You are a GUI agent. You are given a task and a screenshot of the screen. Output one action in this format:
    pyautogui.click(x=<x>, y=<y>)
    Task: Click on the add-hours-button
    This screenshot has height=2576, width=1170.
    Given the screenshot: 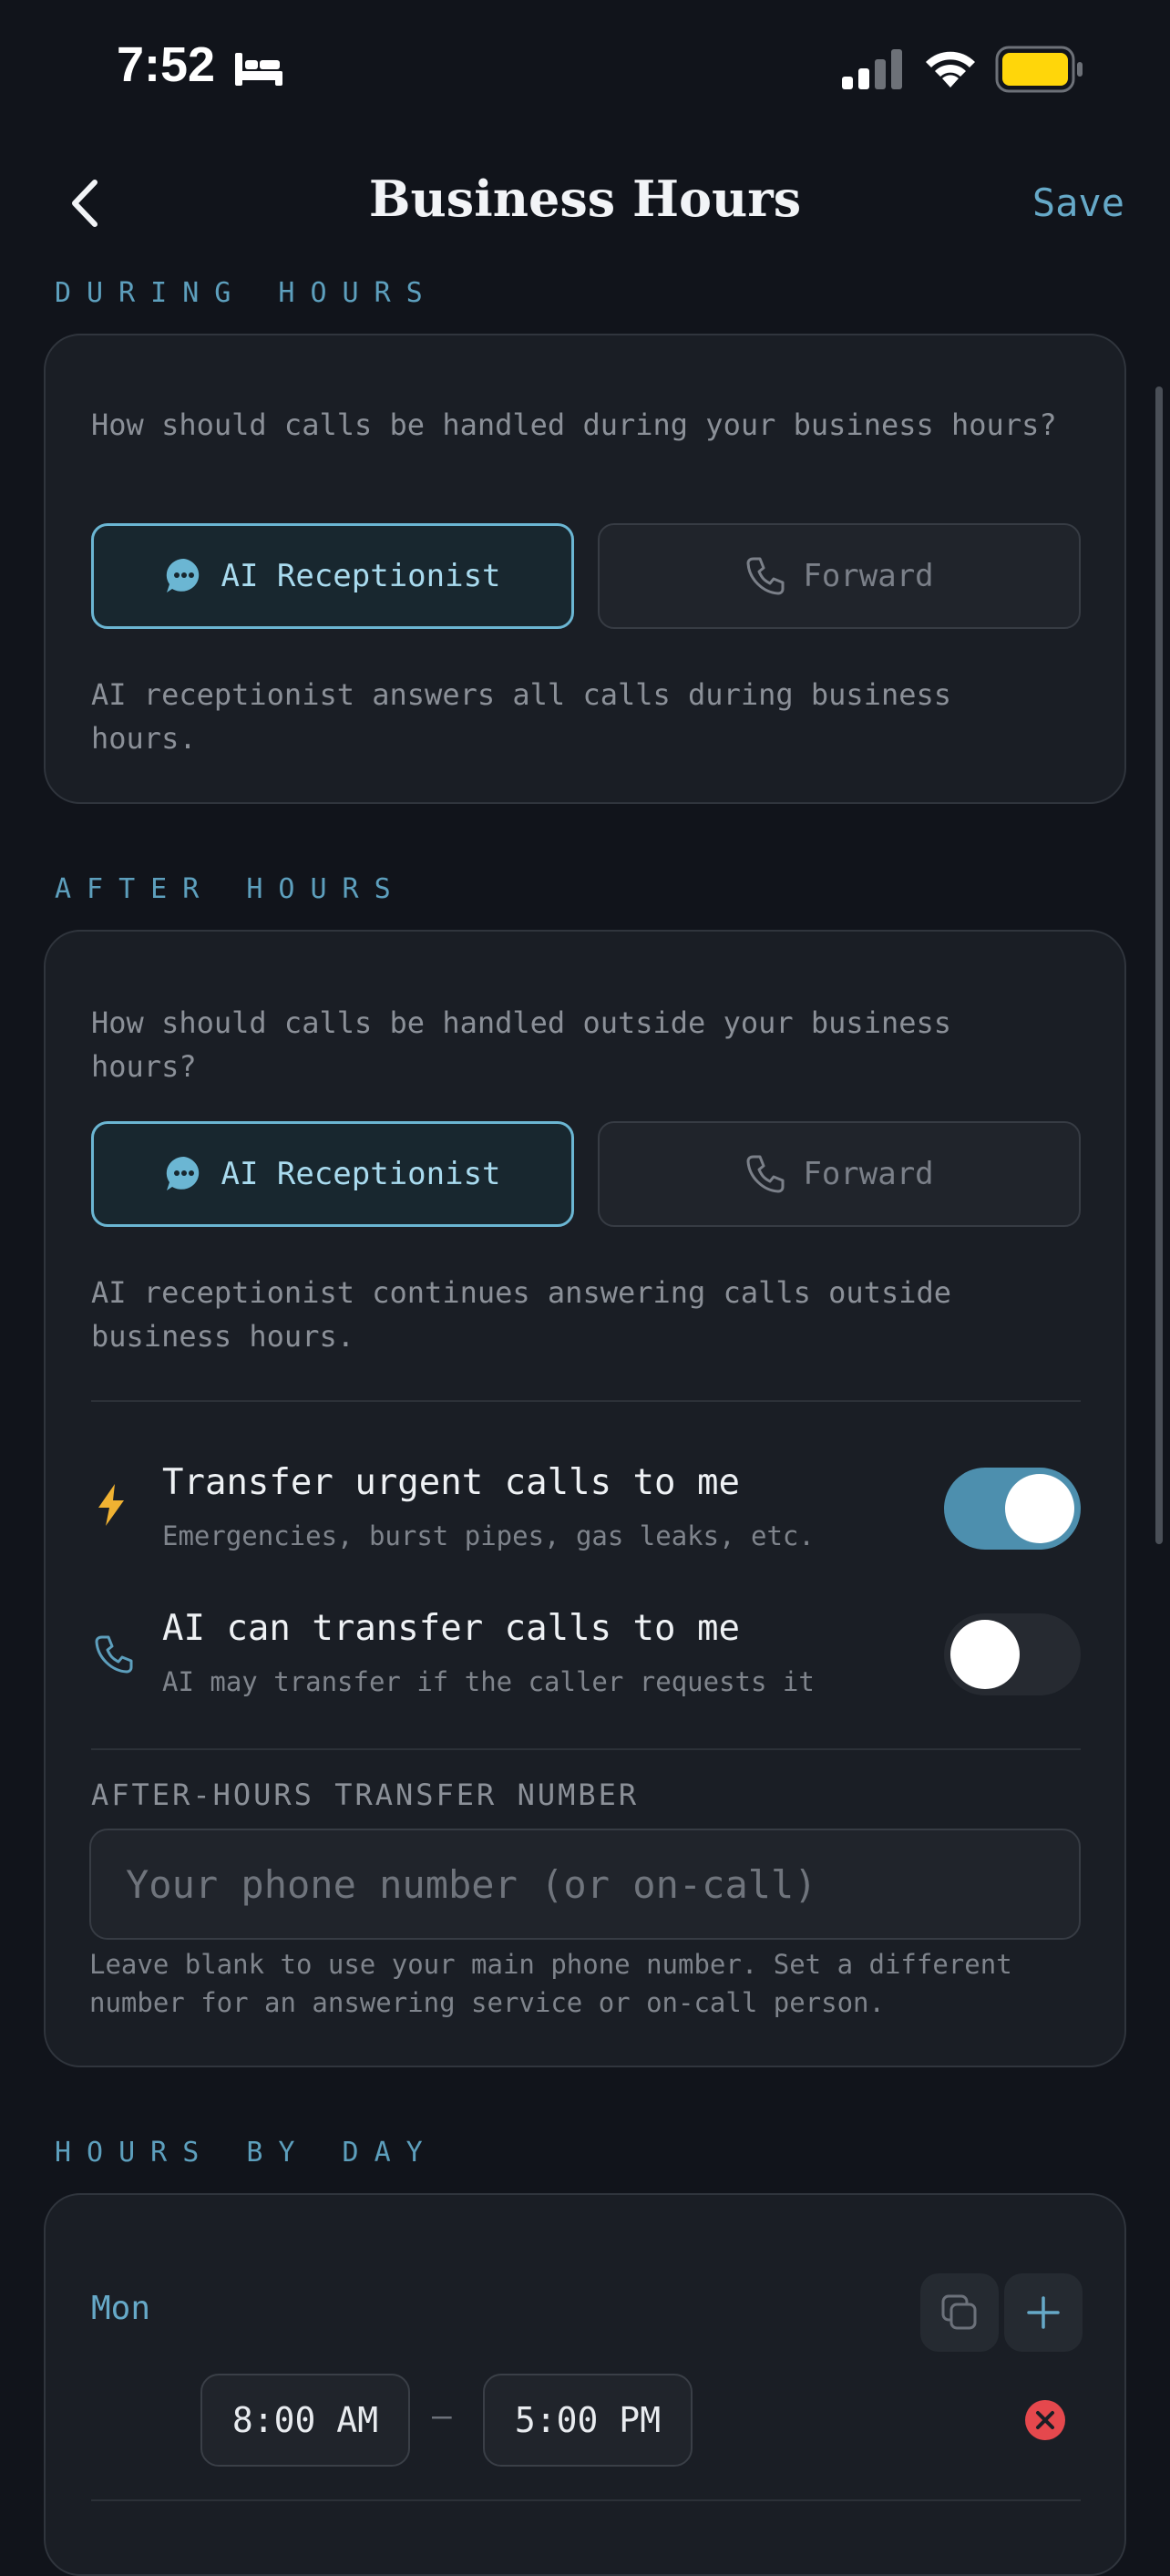 What is the action you would take?
    pyautogui.click(x=1044, y=2312)
    